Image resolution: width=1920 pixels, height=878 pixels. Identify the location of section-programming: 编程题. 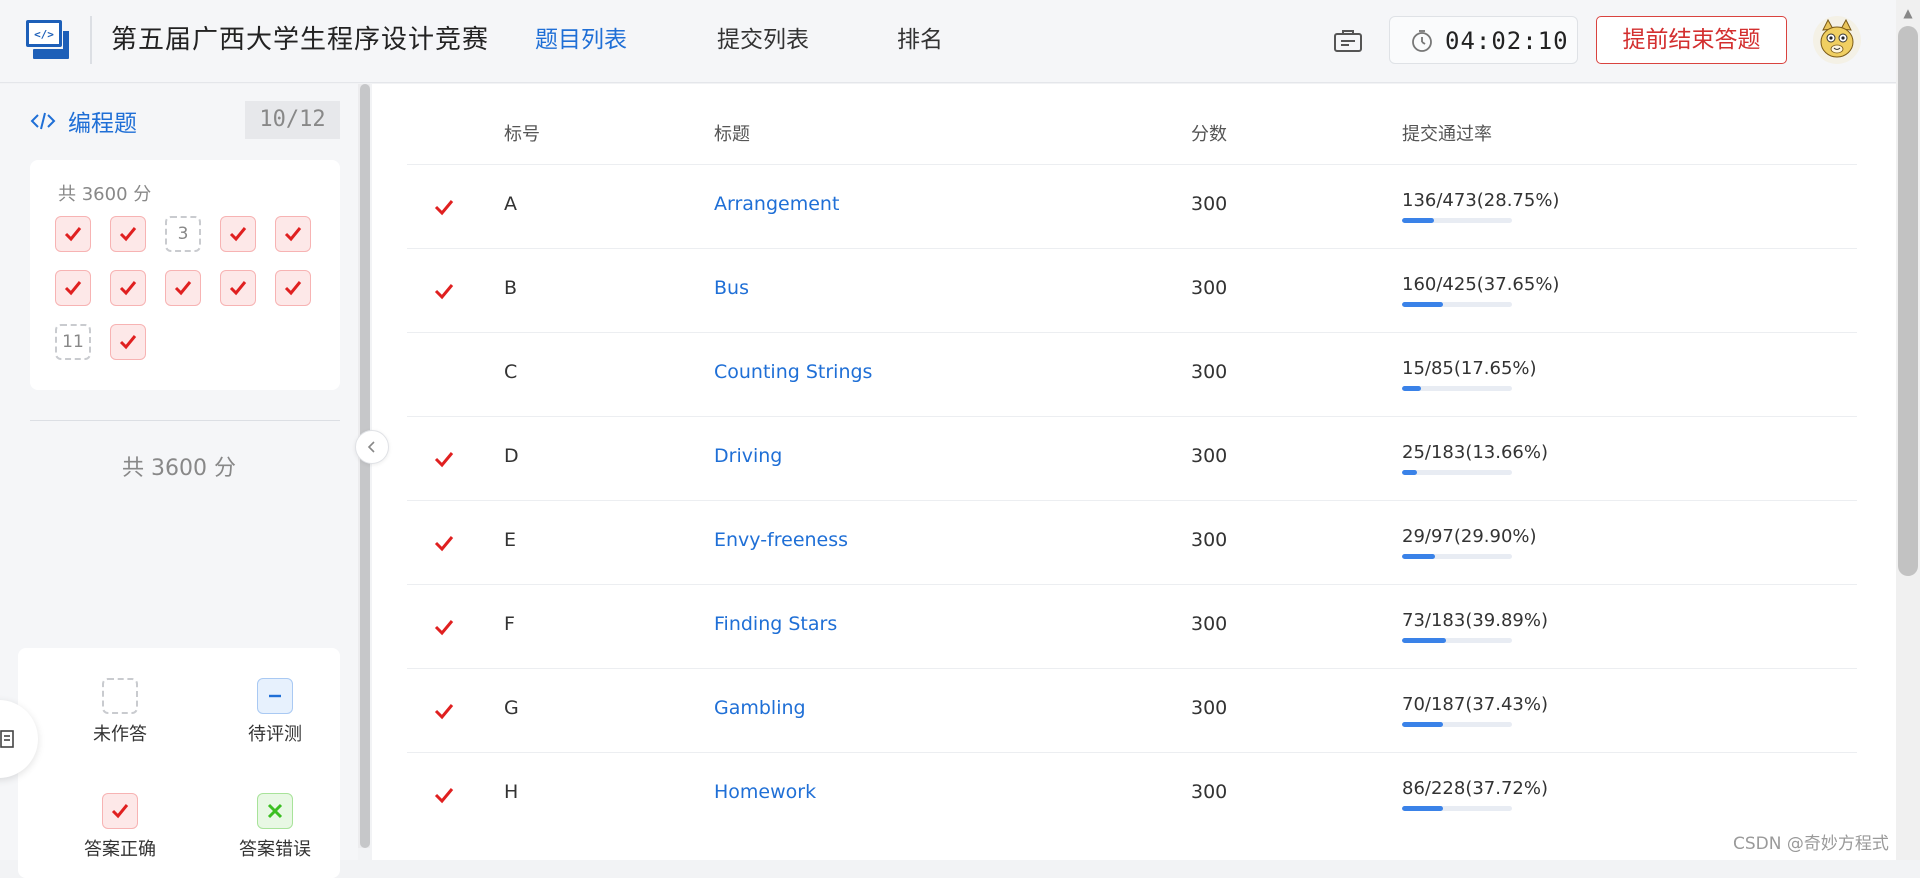
(83, 121).